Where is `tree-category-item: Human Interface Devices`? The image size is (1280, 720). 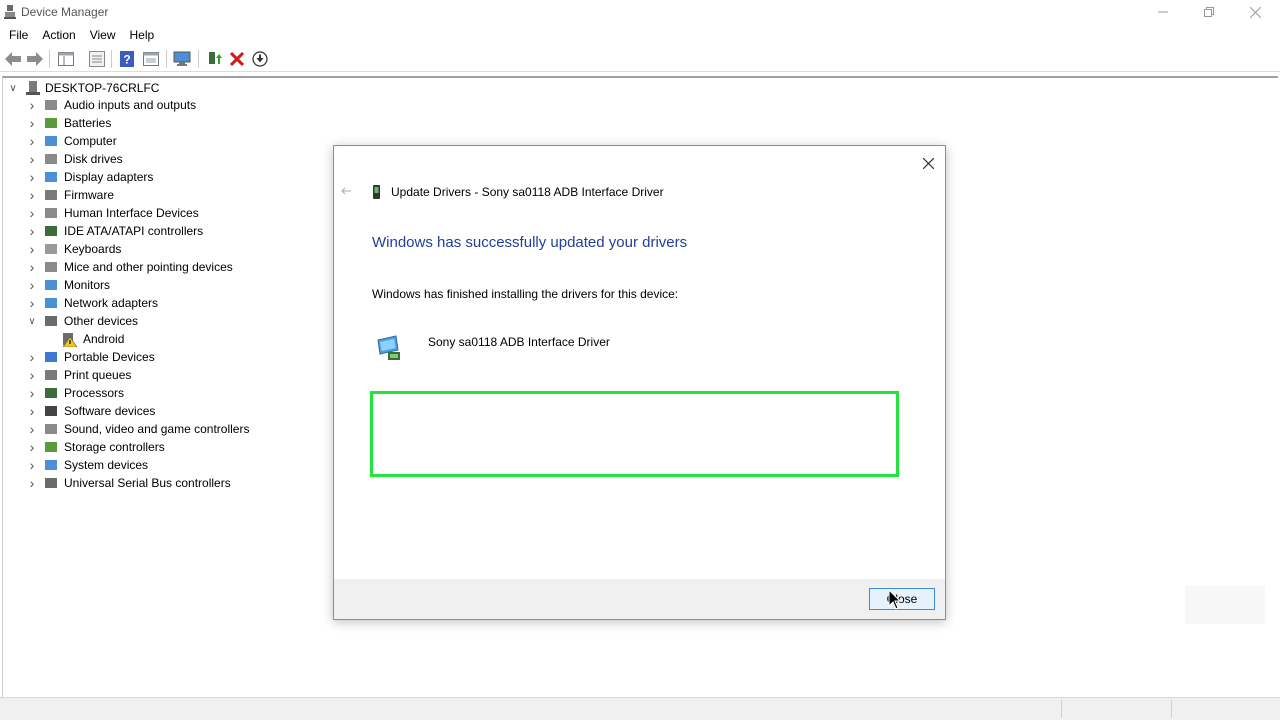 tree-category-item: Human Interface Devices is located at coordinates (131, 213).